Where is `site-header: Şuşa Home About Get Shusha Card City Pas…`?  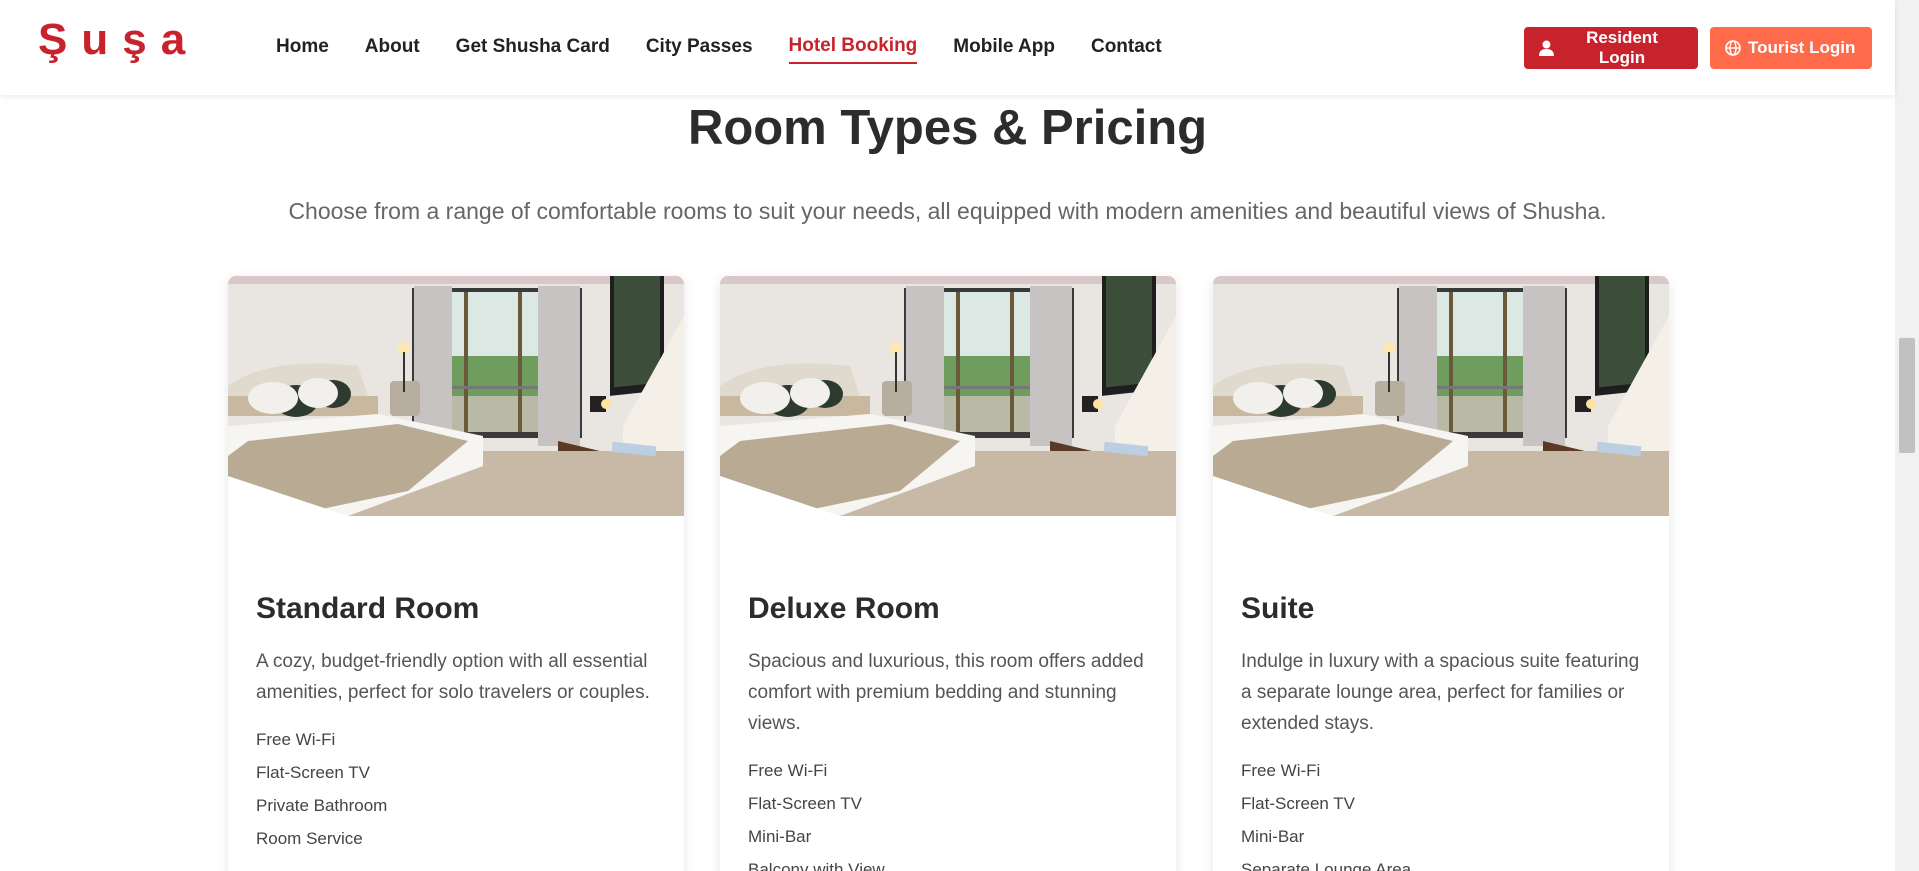
site-header: Şuşa Home About Get Shusha Card City Pas… is located at coordinates (947, 47).